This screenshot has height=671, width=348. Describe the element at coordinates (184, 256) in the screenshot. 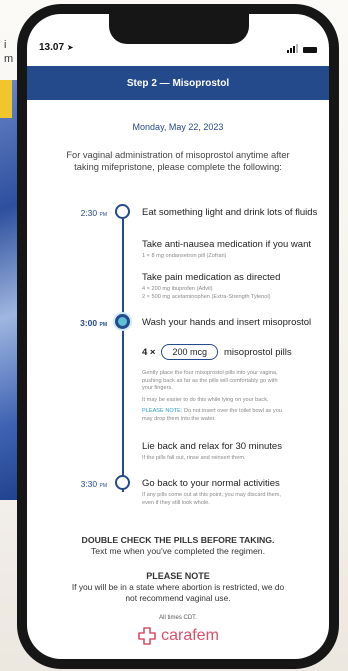

I see `step-anti-nausea-note: 1 × 8 mg ondansetron pill (Zofran)` at that location.